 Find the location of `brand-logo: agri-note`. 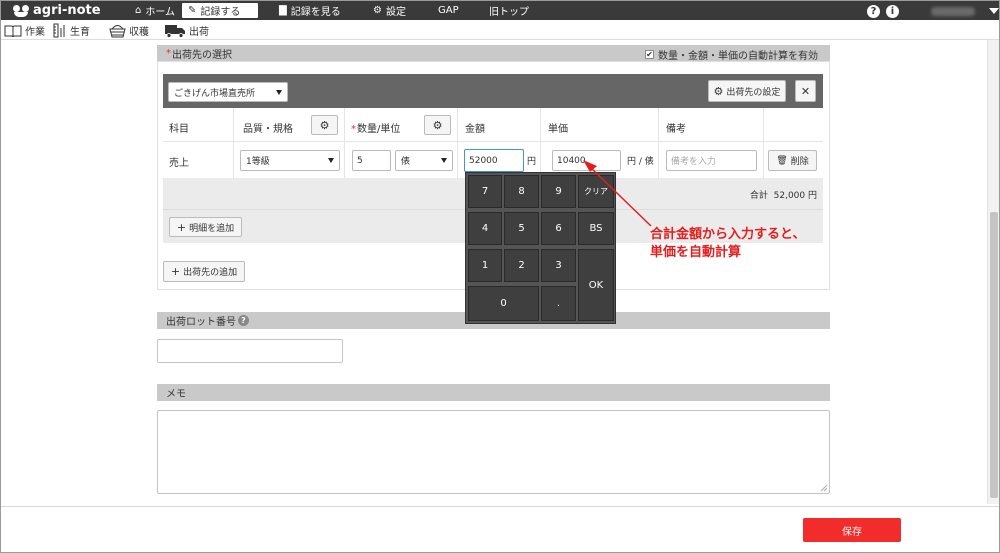

brand-logo: agri-note is located at coordinates (57, 10).